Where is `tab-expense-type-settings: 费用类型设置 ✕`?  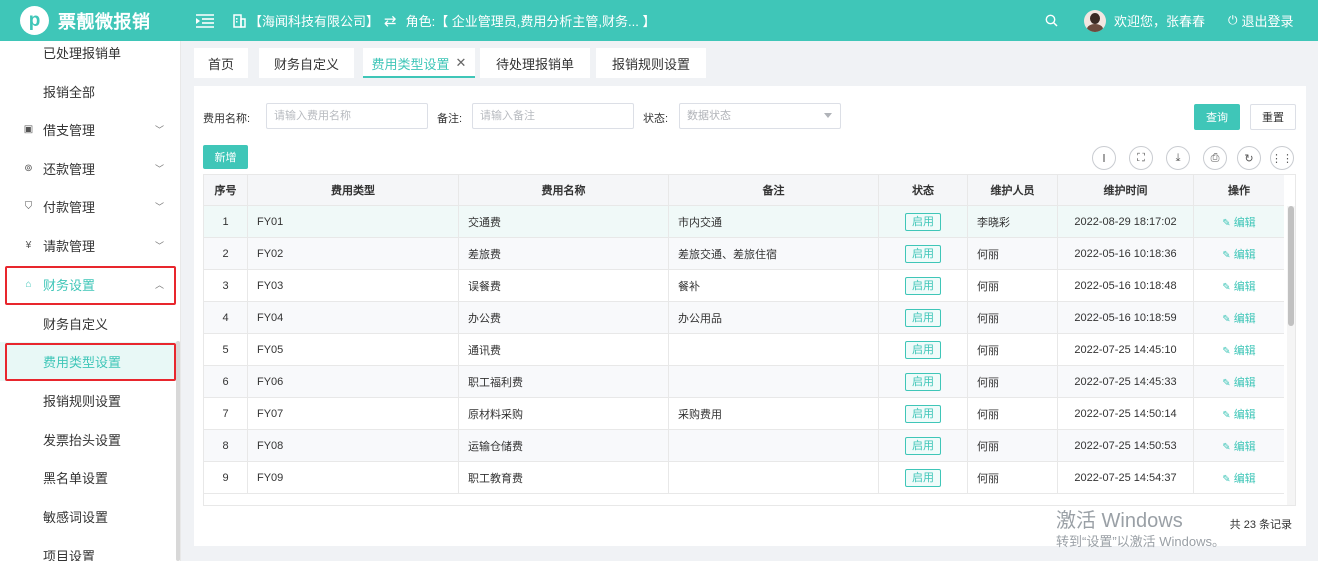
tab-expense-type-settings: 费用类型设置 ✕ is located at coordinates (419, 63).